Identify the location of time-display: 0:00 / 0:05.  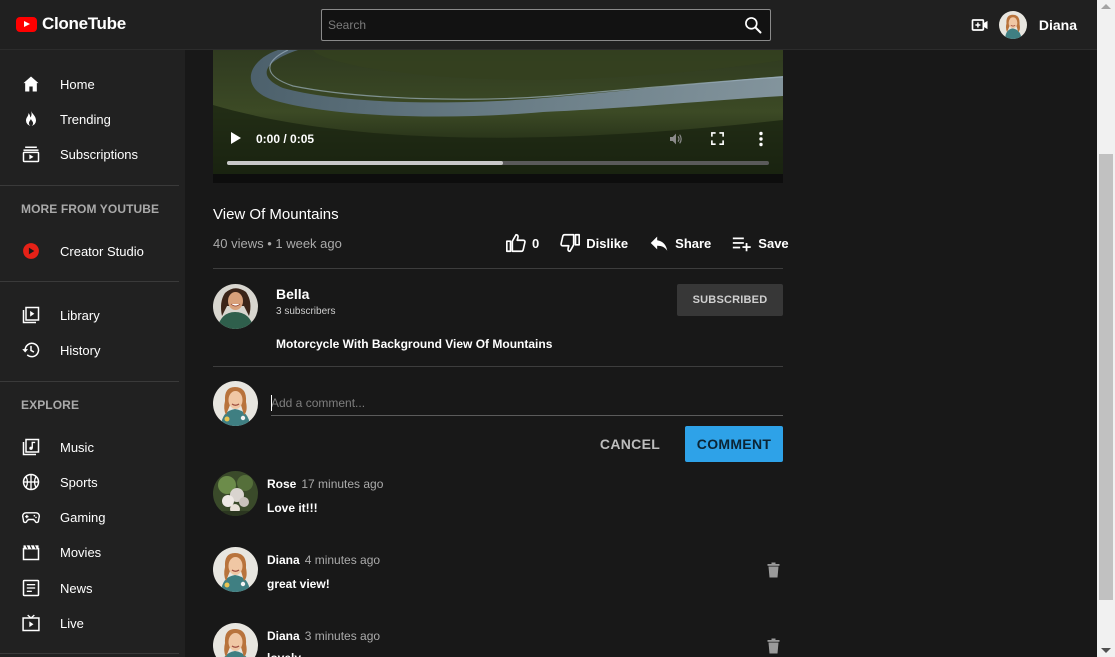
(285, 139).